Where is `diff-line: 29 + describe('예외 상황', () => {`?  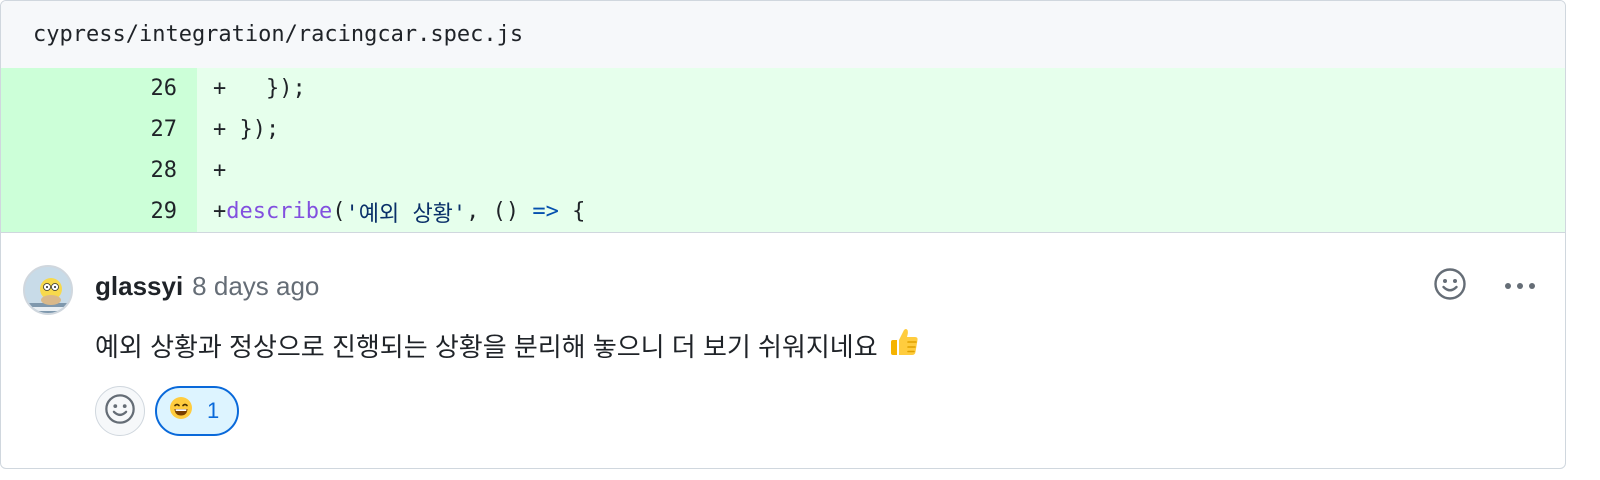
diff-line: 29 + describe('예외 상황', () => { is located at coordinates (783, 211).